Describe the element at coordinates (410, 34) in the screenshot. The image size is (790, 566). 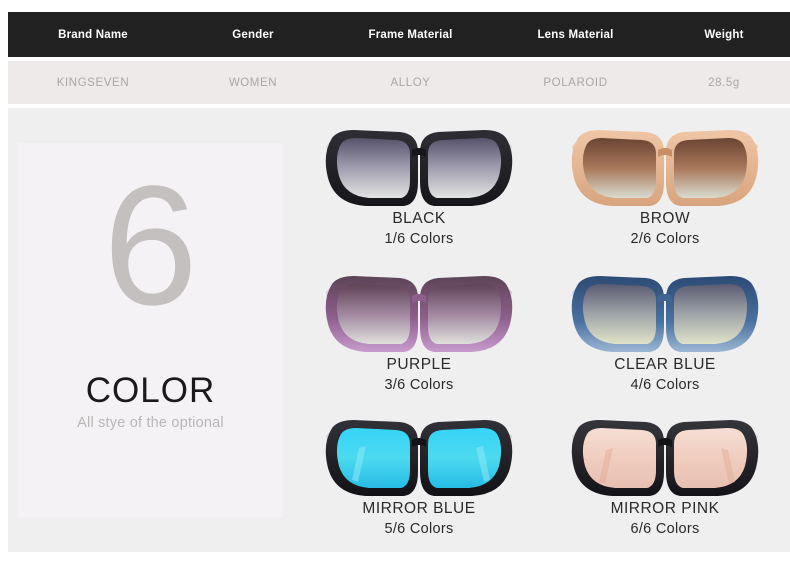
I see `spec-header-frame-material: Frame Material` at that location.